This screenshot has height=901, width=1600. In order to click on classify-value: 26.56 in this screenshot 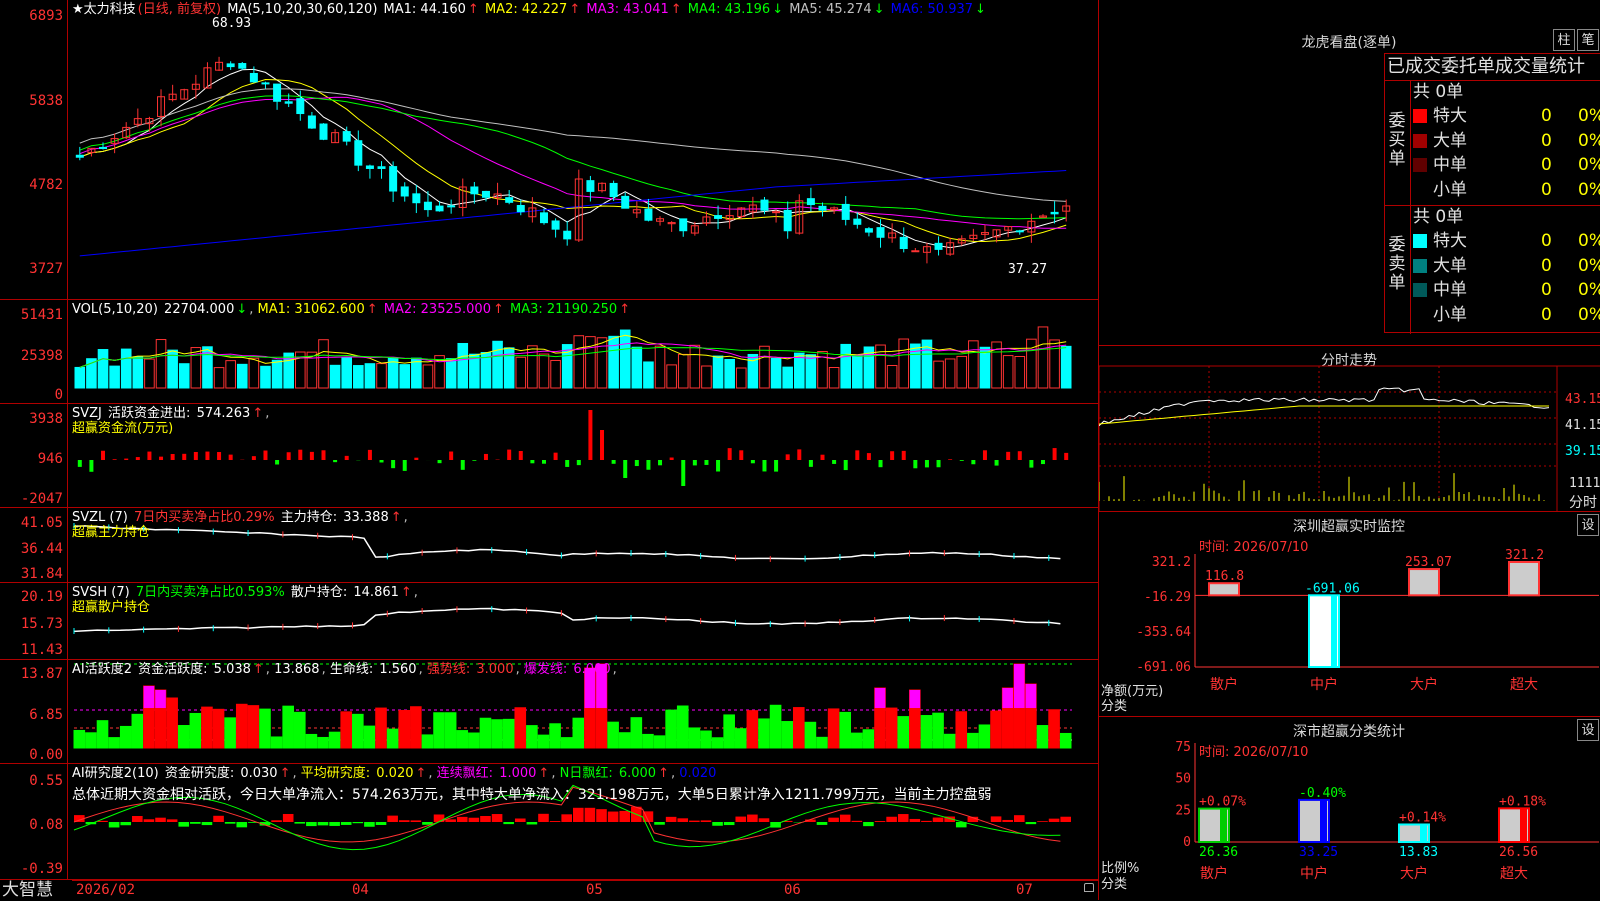, I will do `click(1518, 852)`.